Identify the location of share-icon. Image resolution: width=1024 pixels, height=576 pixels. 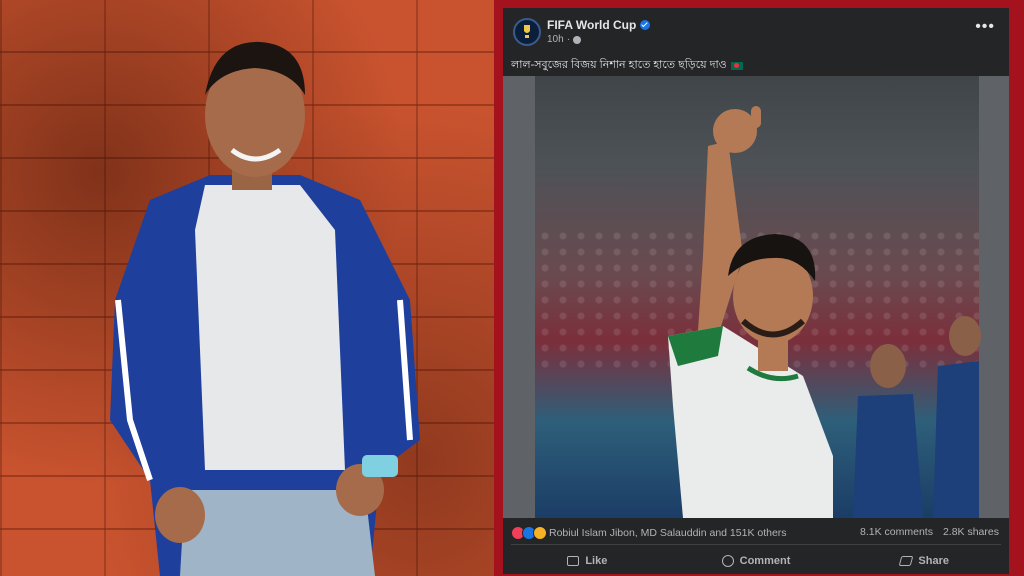
(906, 561).